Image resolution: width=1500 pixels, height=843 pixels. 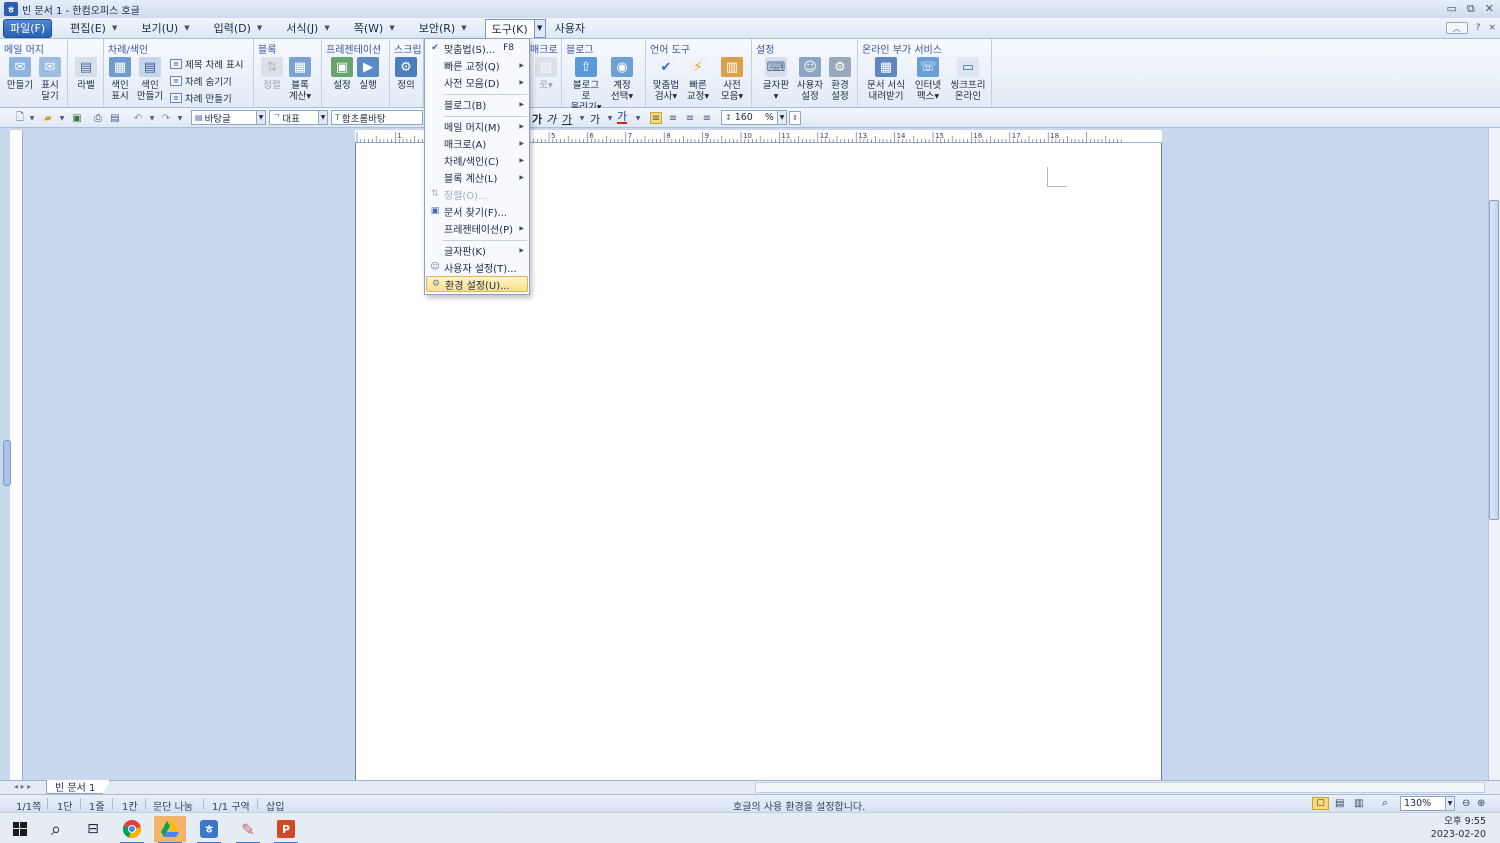 What do you see at coordinates (98, 118) in the screenshot?
I see `print-icon: ⎙` at bounding box center [98, 118].